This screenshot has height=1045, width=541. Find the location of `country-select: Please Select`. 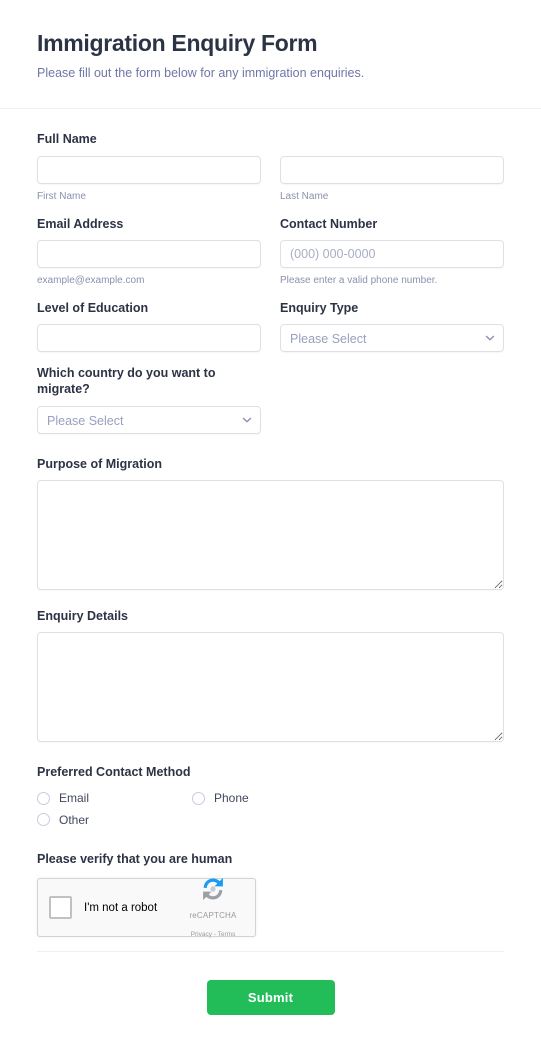

country-select: Please Select is located at coordinates (149, 419).